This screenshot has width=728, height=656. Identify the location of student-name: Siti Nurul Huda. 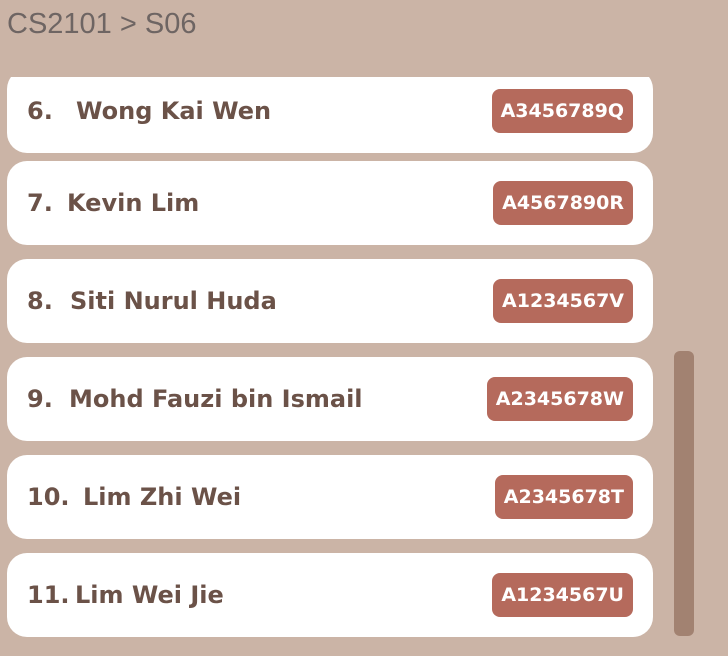
(173, 301).